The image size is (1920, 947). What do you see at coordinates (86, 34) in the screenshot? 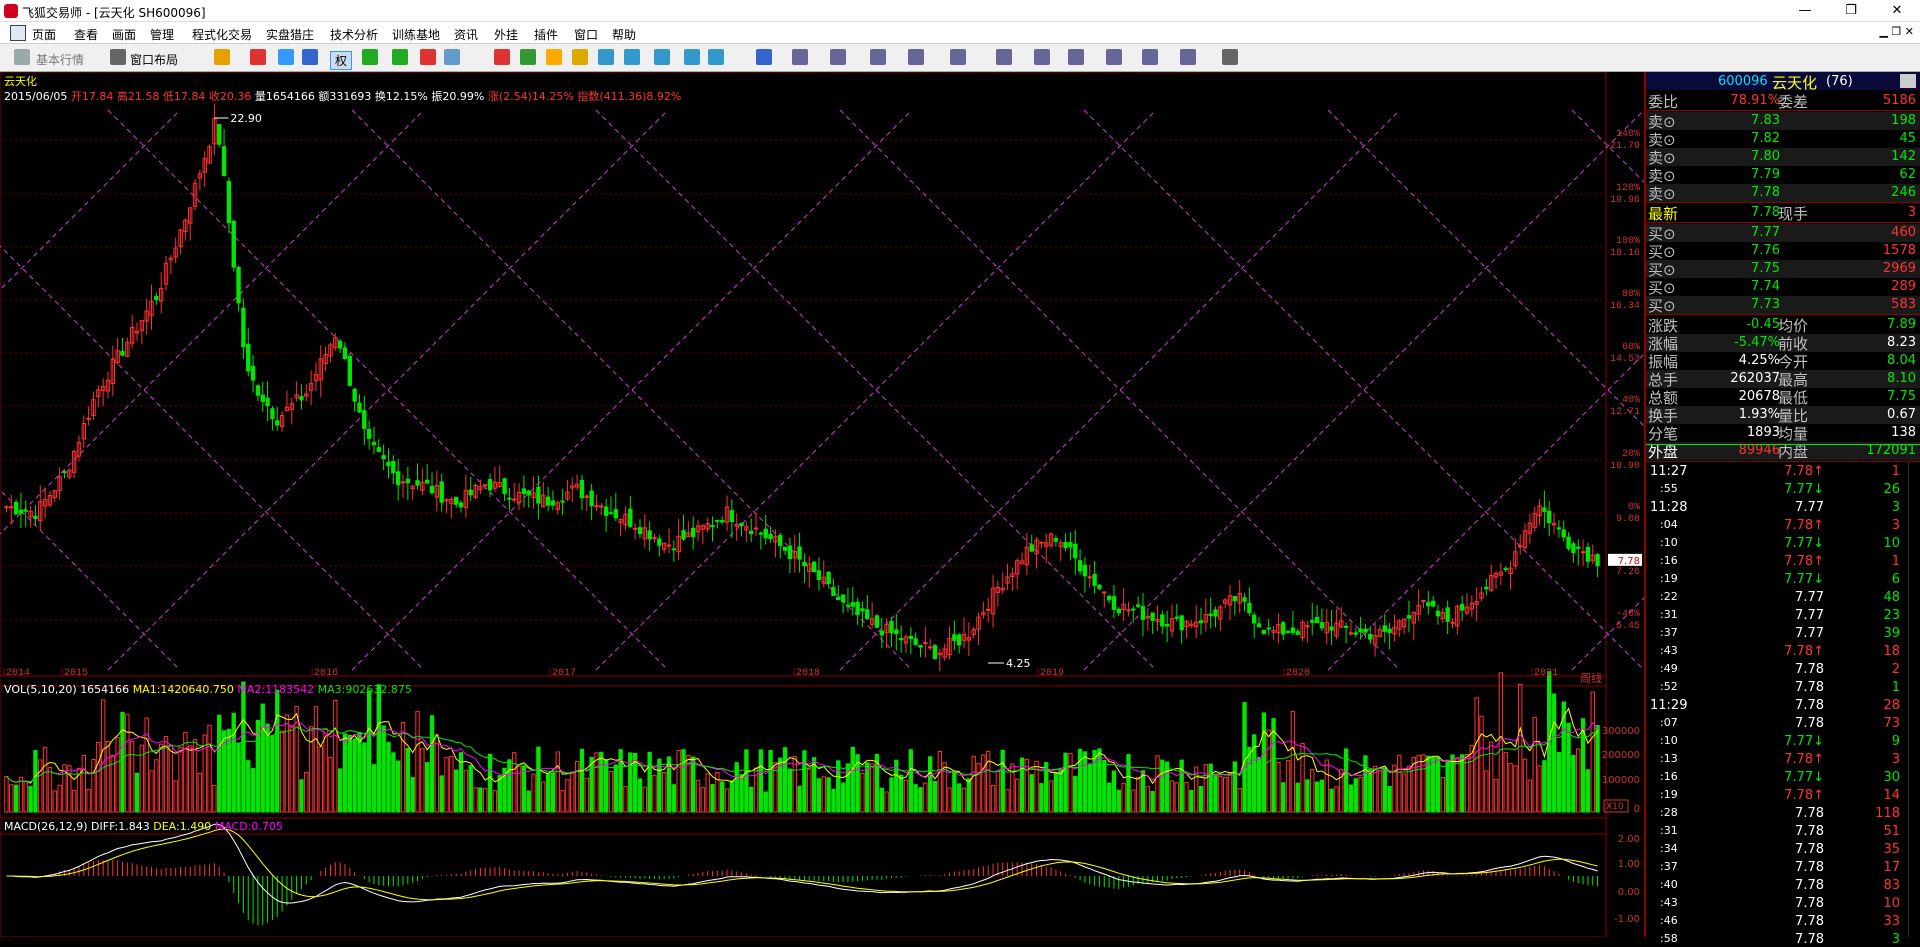
I see `menu-item-1: 查看` at bounding box center [86, 34].